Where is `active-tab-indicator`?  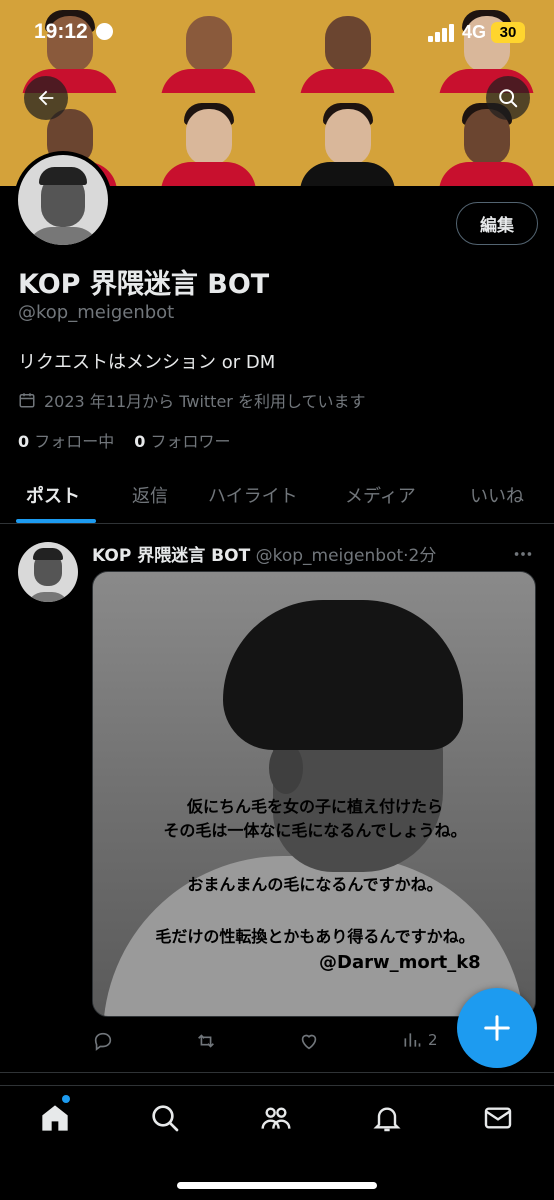
active-tab-indicator is located at coordinates (56, 521).